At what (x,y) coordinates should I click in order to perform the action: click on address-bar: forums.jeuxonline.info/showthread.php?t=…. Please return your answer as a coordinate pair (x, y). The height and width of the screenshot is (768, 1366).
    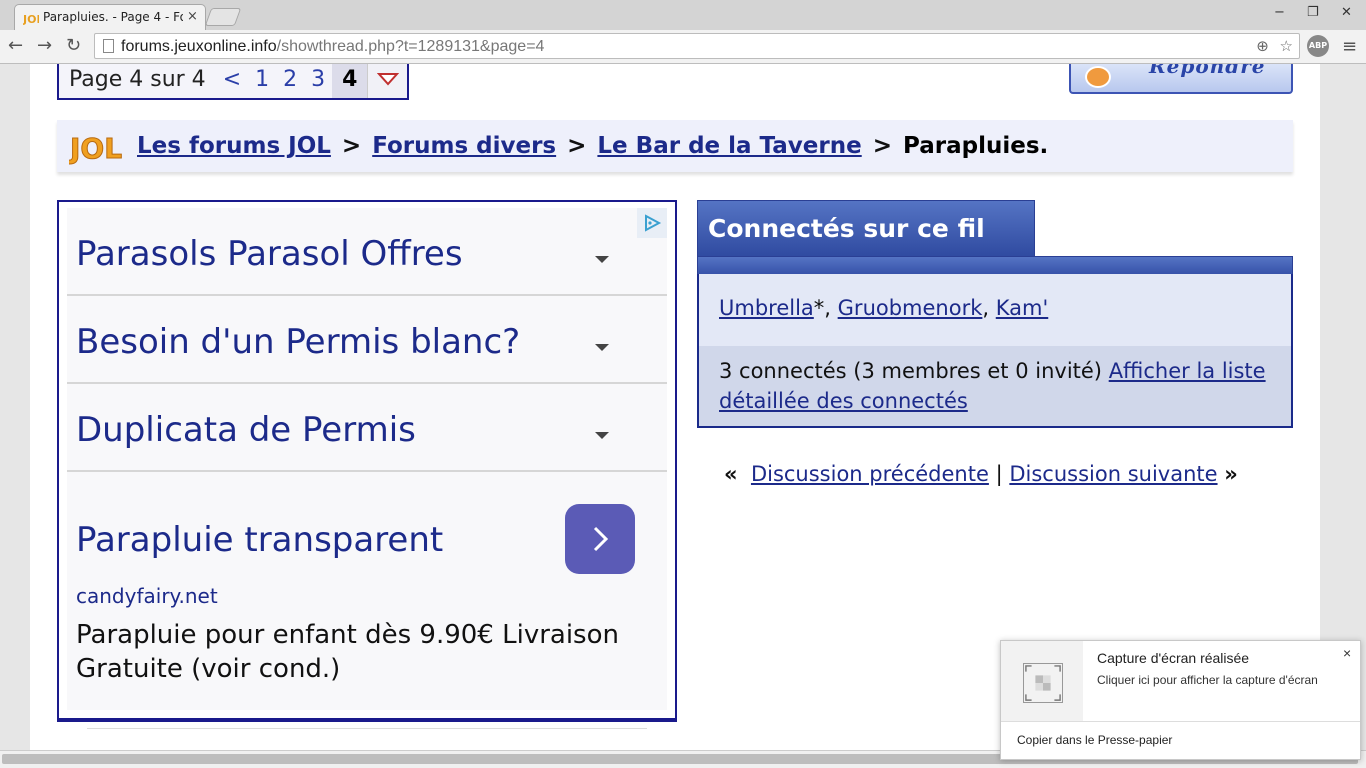
    Looking at the image, I should click on (697, 46).